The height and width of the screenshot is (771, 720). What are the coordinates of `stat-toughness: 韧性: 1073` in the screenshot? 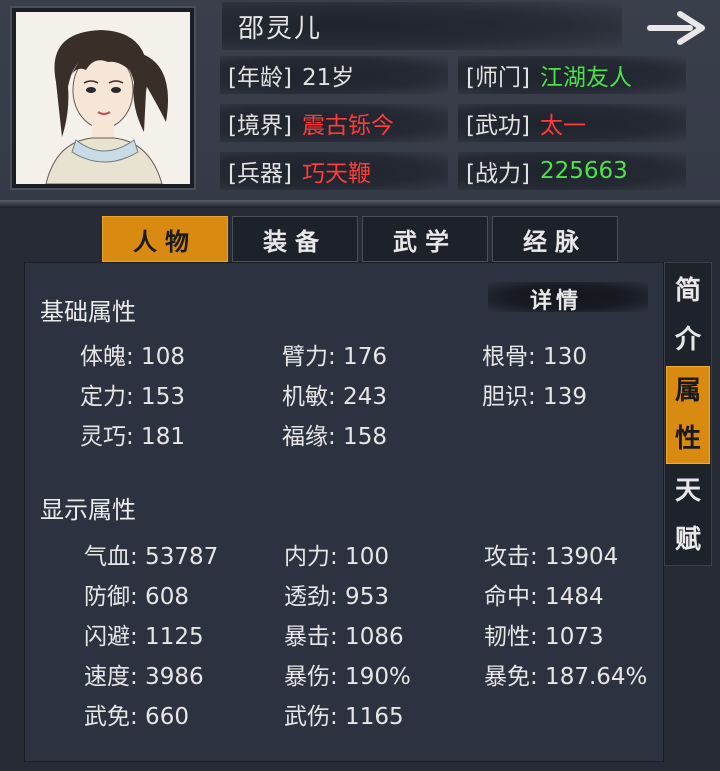 It's located at (544, 637).